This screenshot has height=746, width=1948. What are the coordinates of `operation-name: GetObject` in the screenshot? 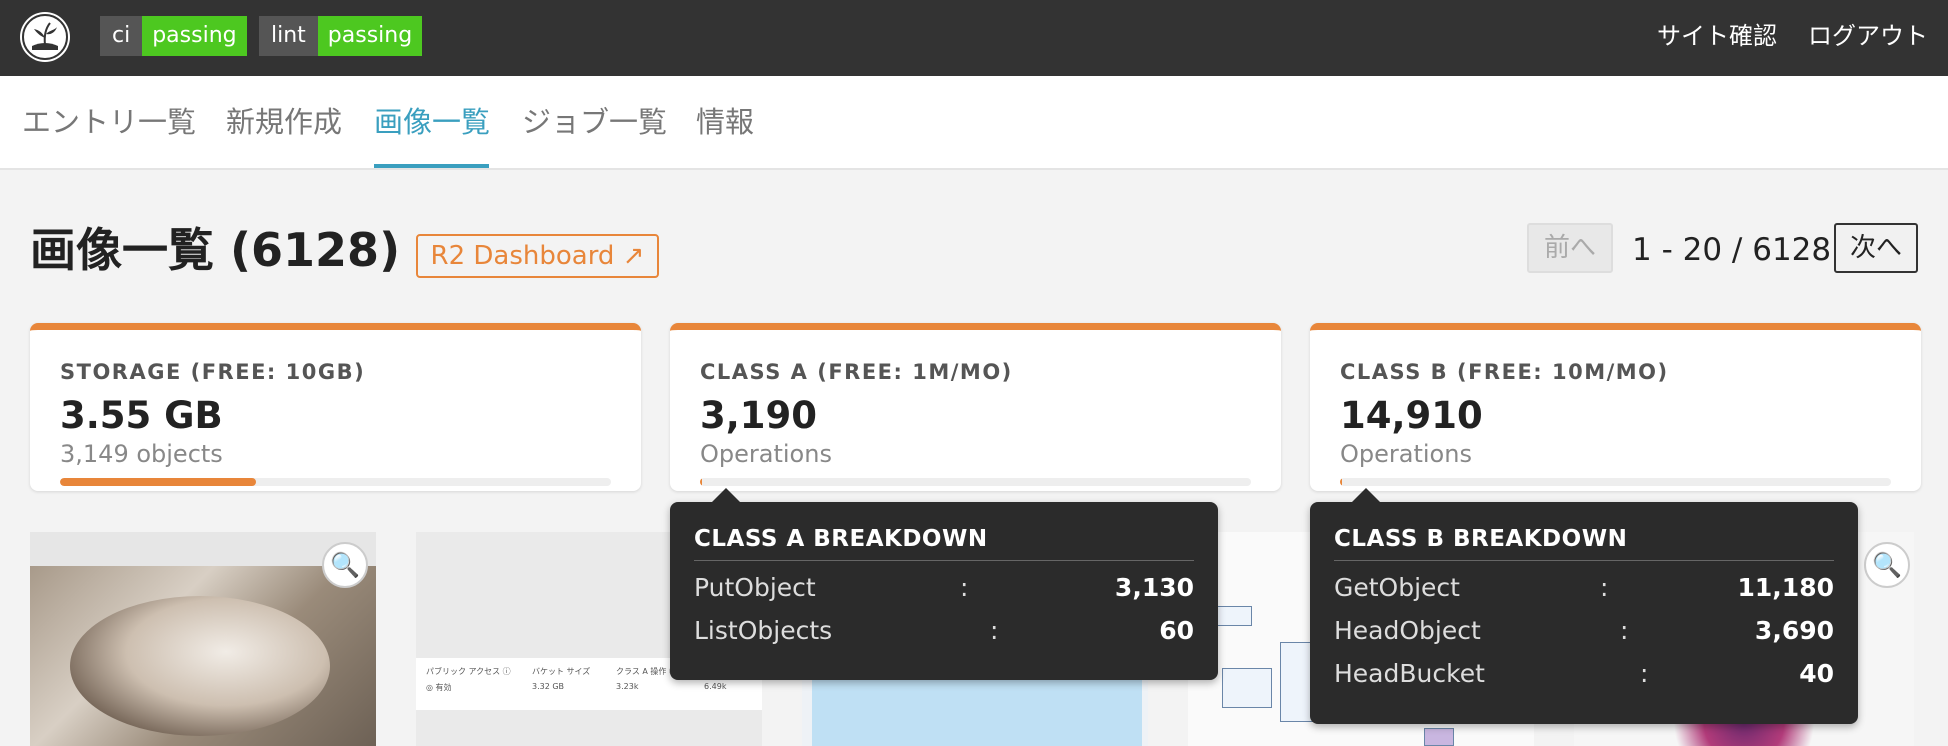 It's located at (1397, 587).